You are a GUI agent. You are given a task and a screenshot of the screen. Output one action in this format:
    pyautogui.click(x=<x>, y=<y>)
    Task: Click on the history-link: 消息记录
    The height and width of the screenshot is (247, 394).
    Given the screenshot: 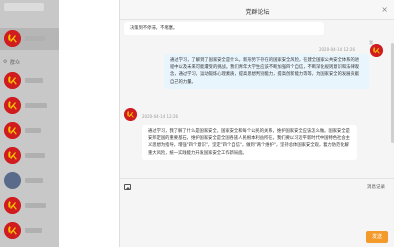 What is the action you would take?
    pyautogui.click(x=376, y=187)
    